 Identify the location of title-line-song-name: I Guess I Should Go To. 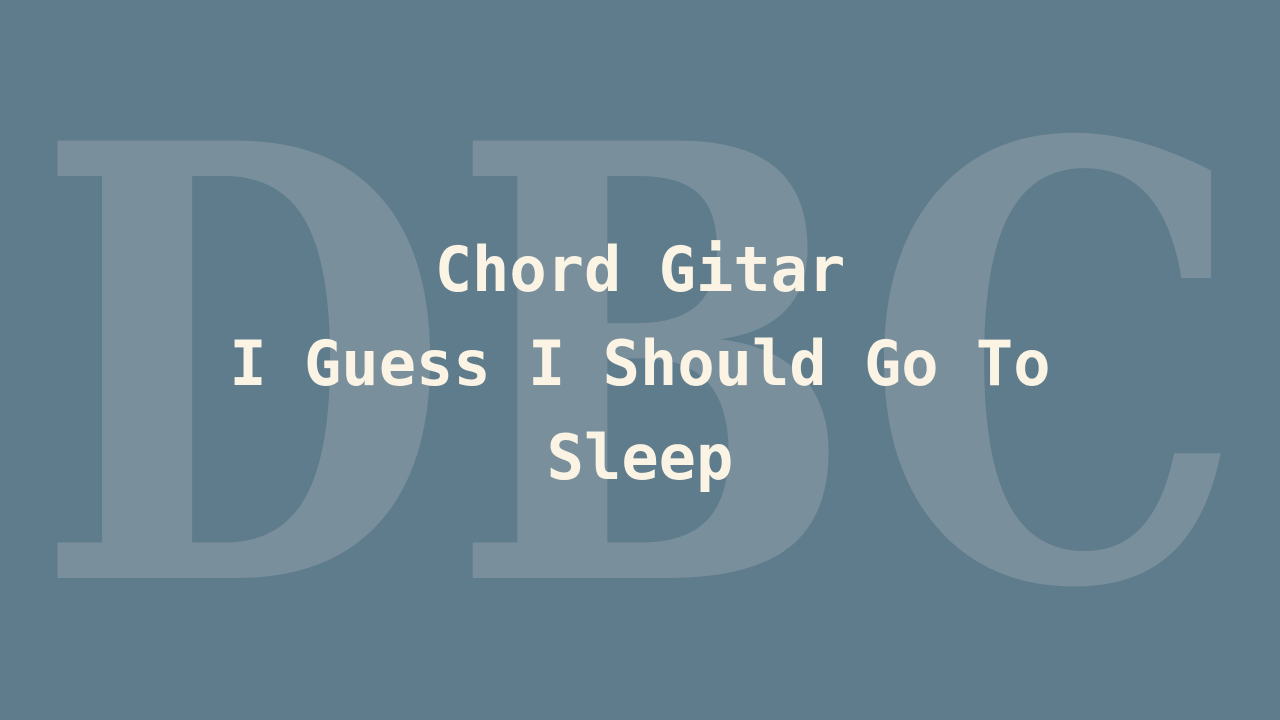
(640, 363).